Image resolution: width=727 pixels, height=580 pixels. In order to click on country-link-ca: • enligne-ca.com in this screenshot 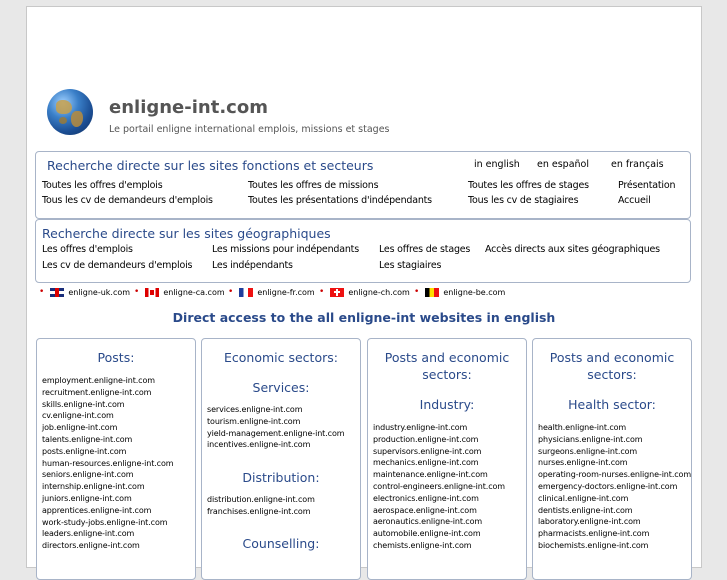, I will do `click(179, 292)`.